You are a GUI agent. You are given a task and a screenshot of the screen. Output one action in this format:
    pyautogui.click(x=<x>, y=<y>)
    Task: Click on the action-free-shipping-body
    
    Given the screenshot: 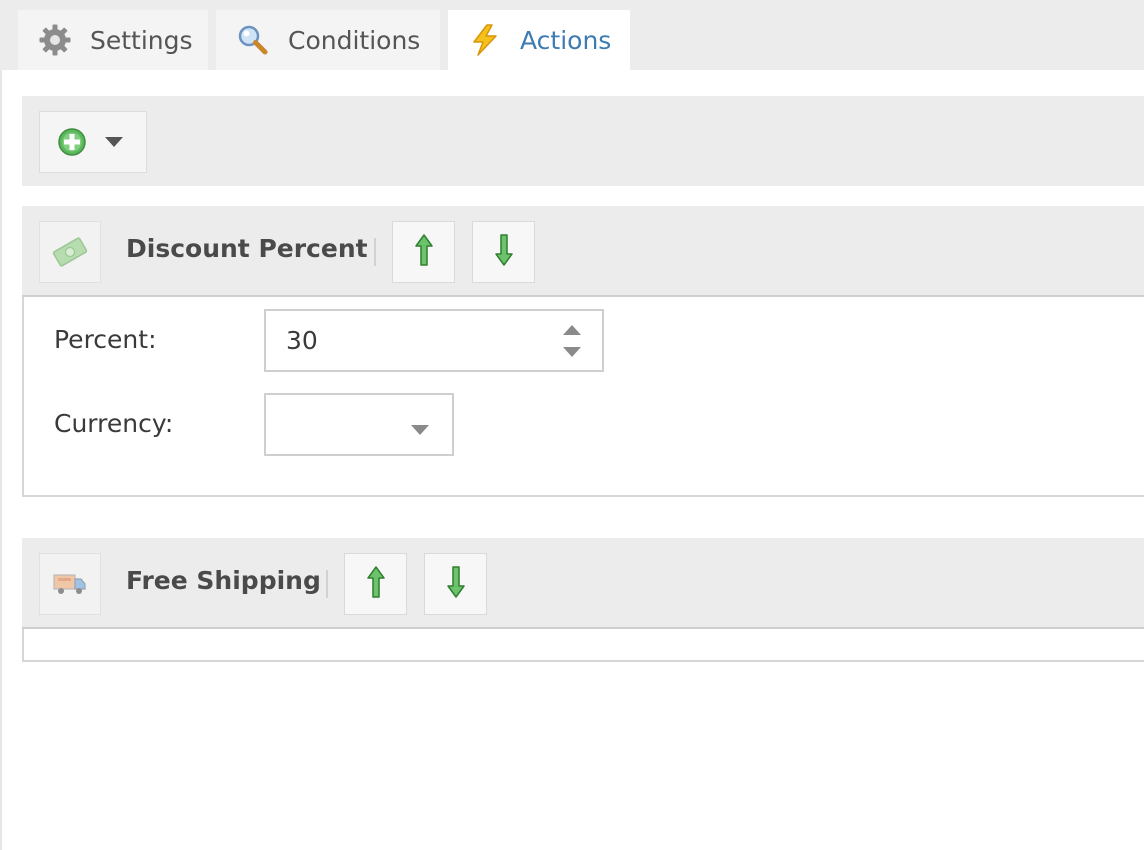 What is the action you would take?
    pyautogui.click(x=583, y=645)
    